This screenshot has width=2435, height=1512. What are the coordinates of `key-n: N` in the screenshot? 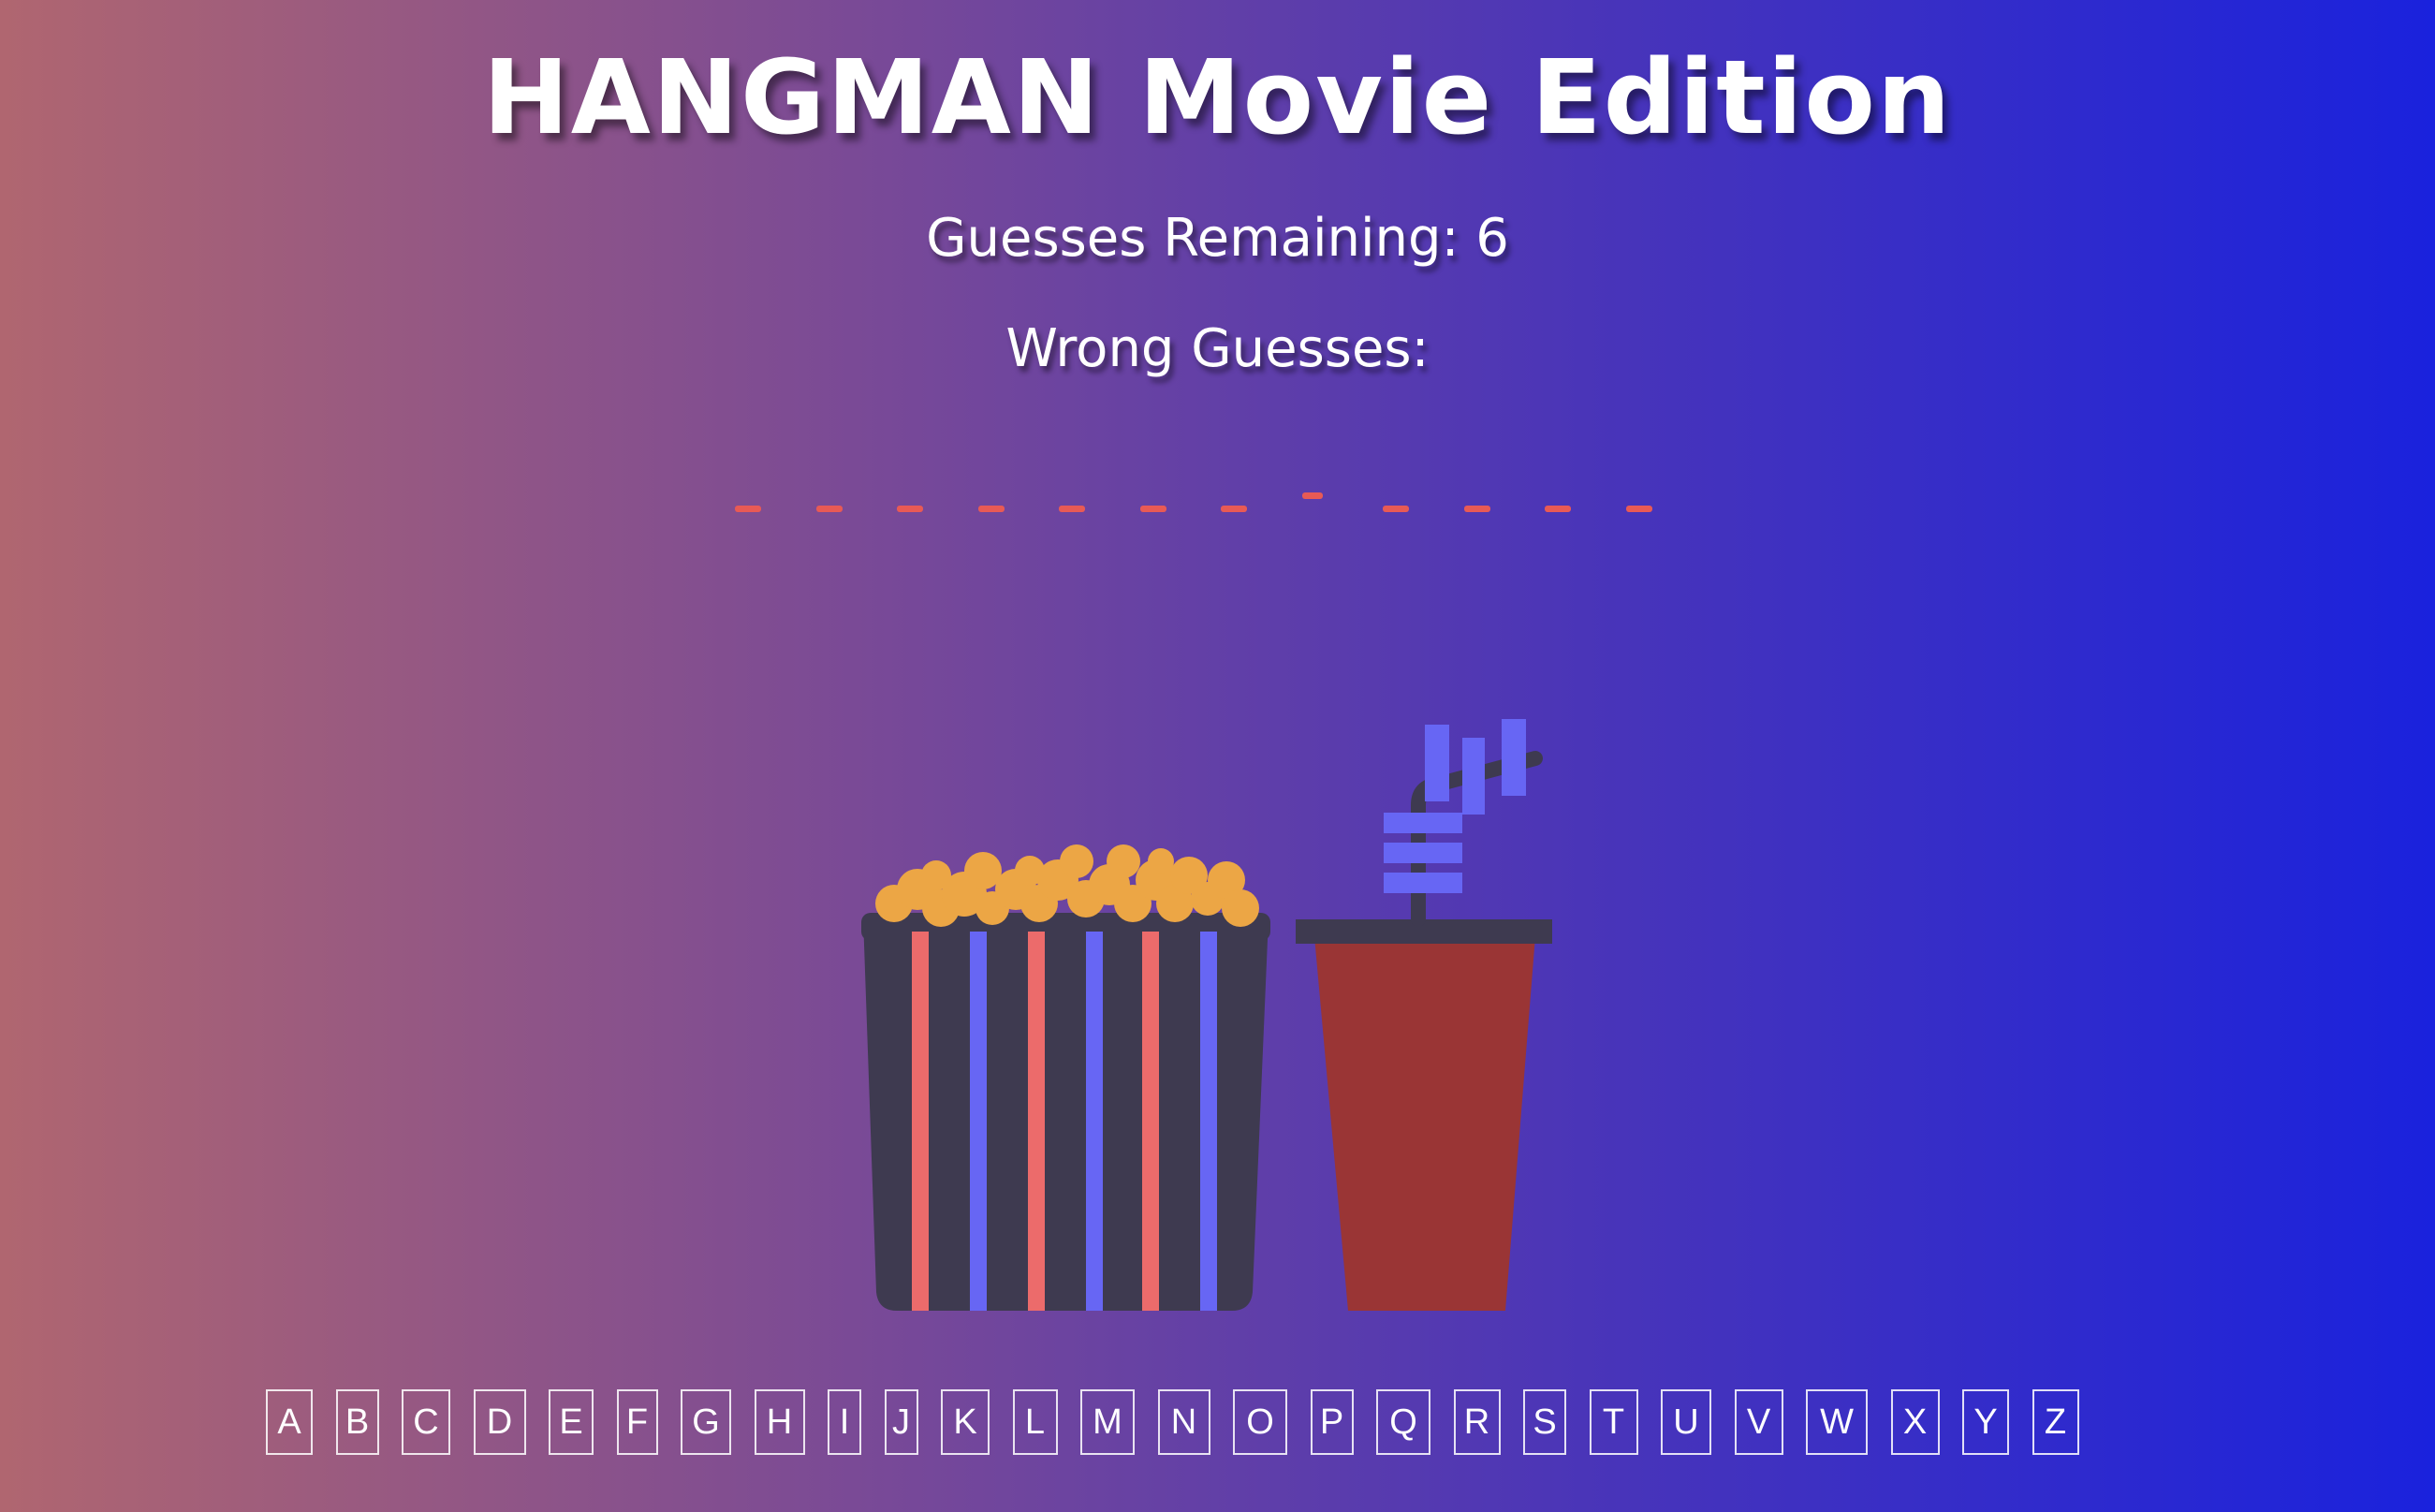 It's located at (1183, 1422).